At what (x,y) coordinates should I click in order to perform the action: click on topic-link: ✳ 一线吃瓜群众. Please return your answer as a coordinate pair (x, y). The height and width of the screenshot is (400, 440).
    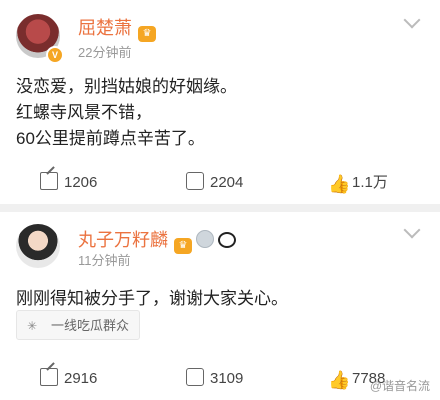
    Looking at the image, I should click on (78, 325).